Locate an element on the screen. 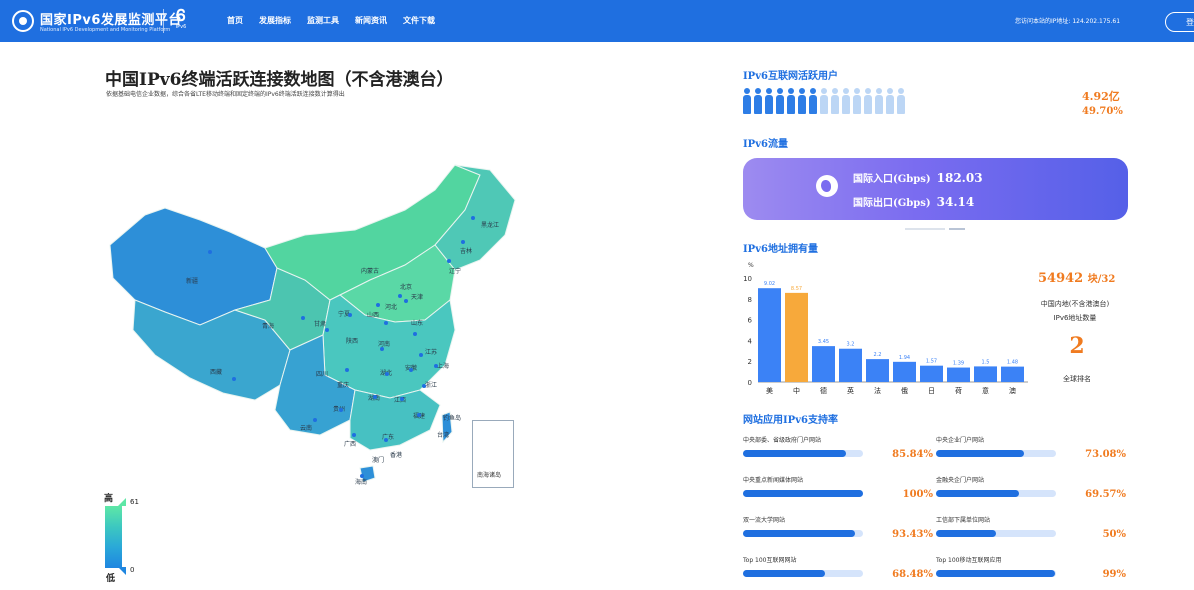 This screenshot has height=590, width=1194. support-item-percent: 93.43% is located at coordinates (912, 534).